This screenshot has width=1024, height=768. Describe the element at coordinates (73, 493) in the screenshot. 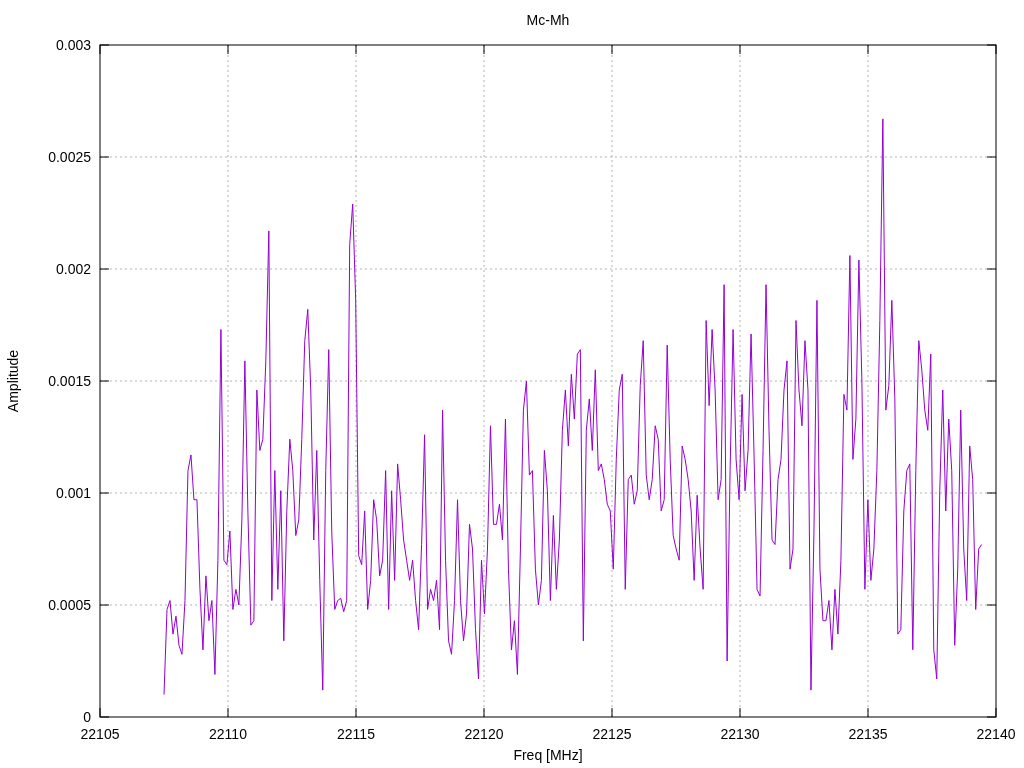

I see `y-tick-label: 0.001` at that location.